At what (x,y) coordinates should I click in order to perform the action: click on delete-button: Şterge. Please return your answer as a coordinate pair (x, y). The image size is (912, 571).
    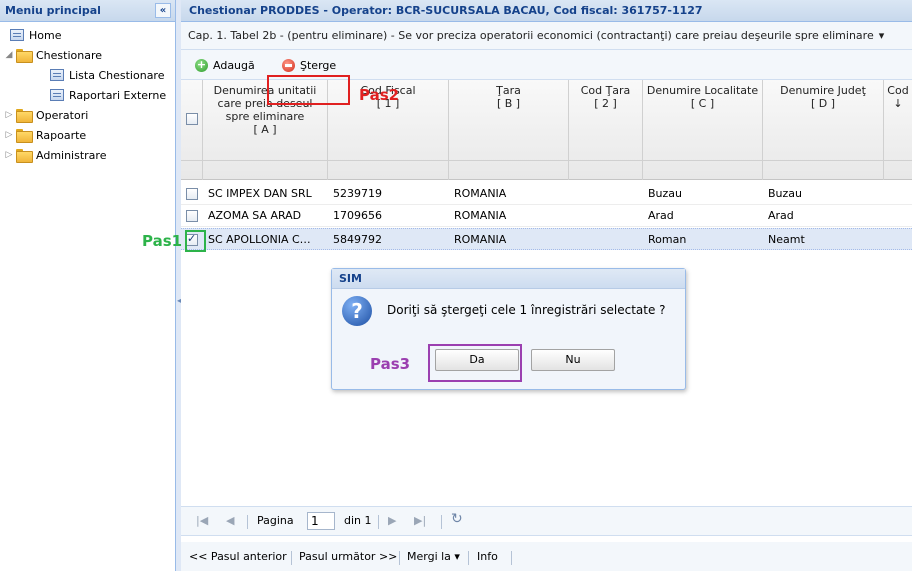
    Looking at the image, I should click on (309, 65).